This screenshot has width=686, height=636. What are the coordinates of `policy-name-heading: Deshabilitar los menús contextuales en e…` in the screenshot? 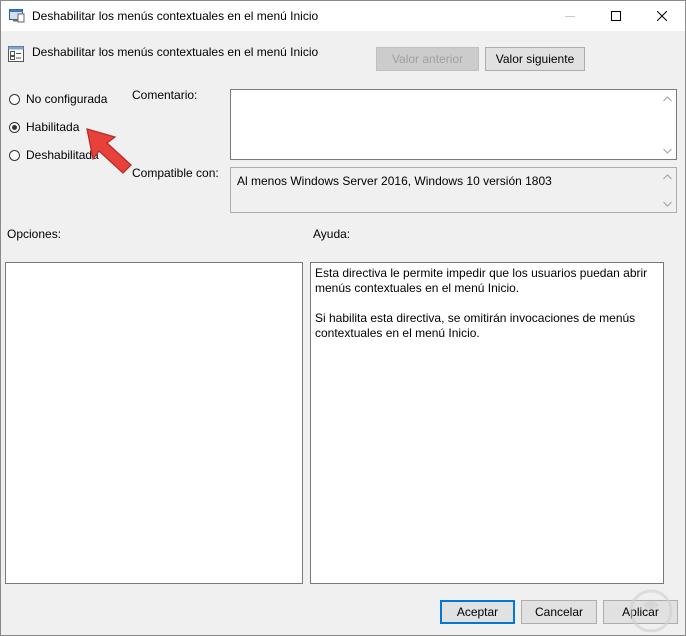 It's located at (175, 52).